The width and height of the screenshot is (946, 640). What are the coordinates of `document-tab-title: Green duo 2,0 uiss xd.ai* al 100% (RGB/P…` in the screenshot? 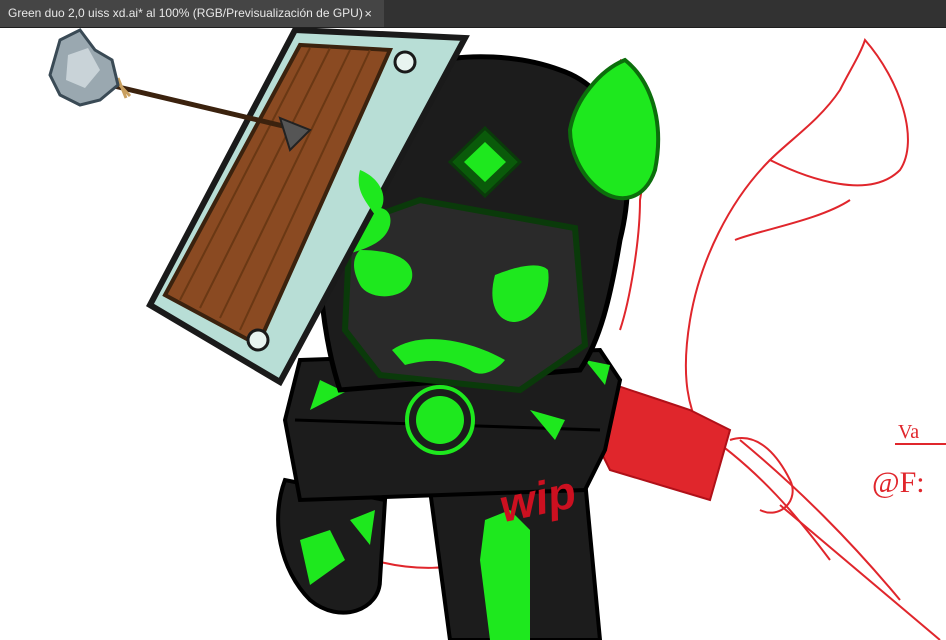 It's located at (185, 13).